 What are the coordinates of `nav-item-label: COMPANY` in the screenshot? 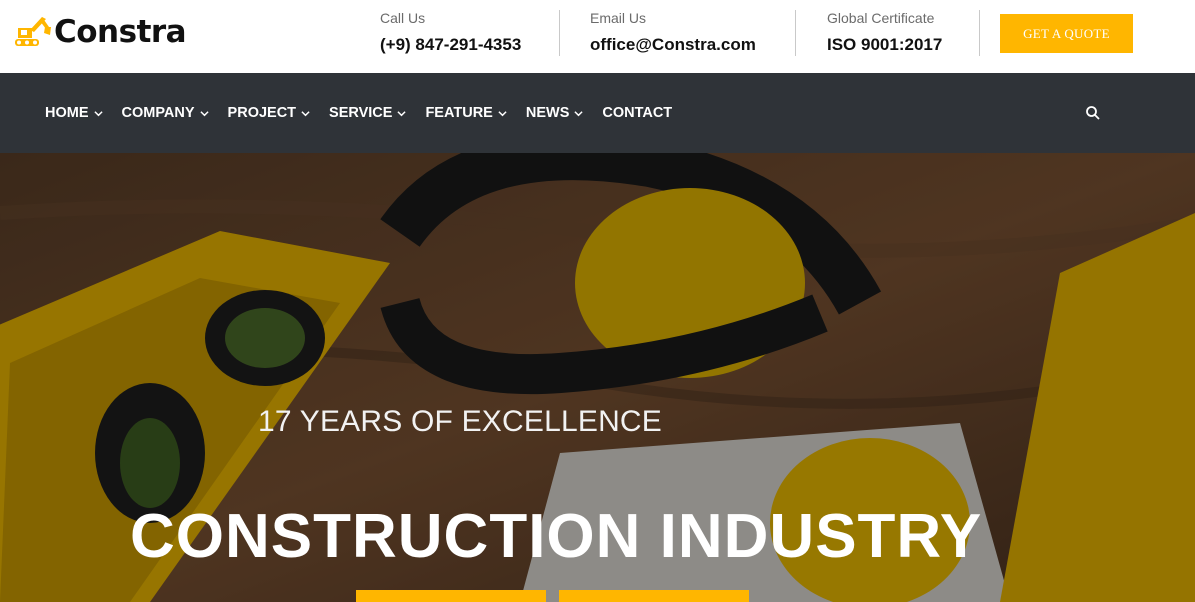 It's located at (158, 113).